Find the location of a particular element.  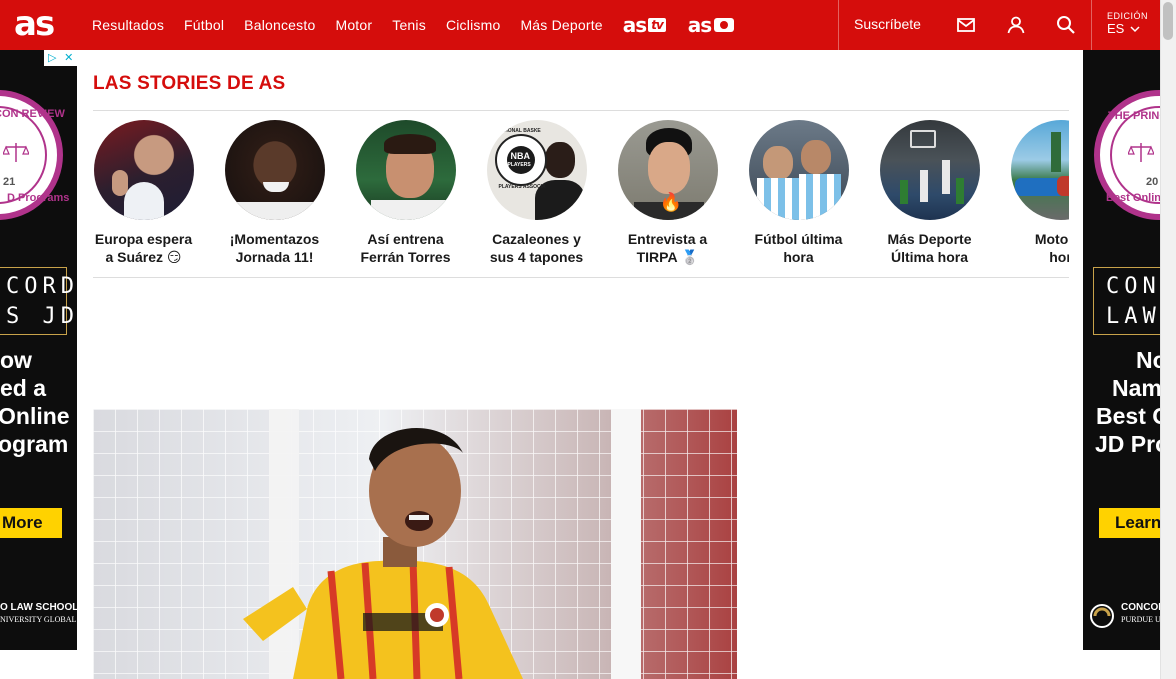

story-label-line1: Cazaleones y is located at coordinates (536, 239).